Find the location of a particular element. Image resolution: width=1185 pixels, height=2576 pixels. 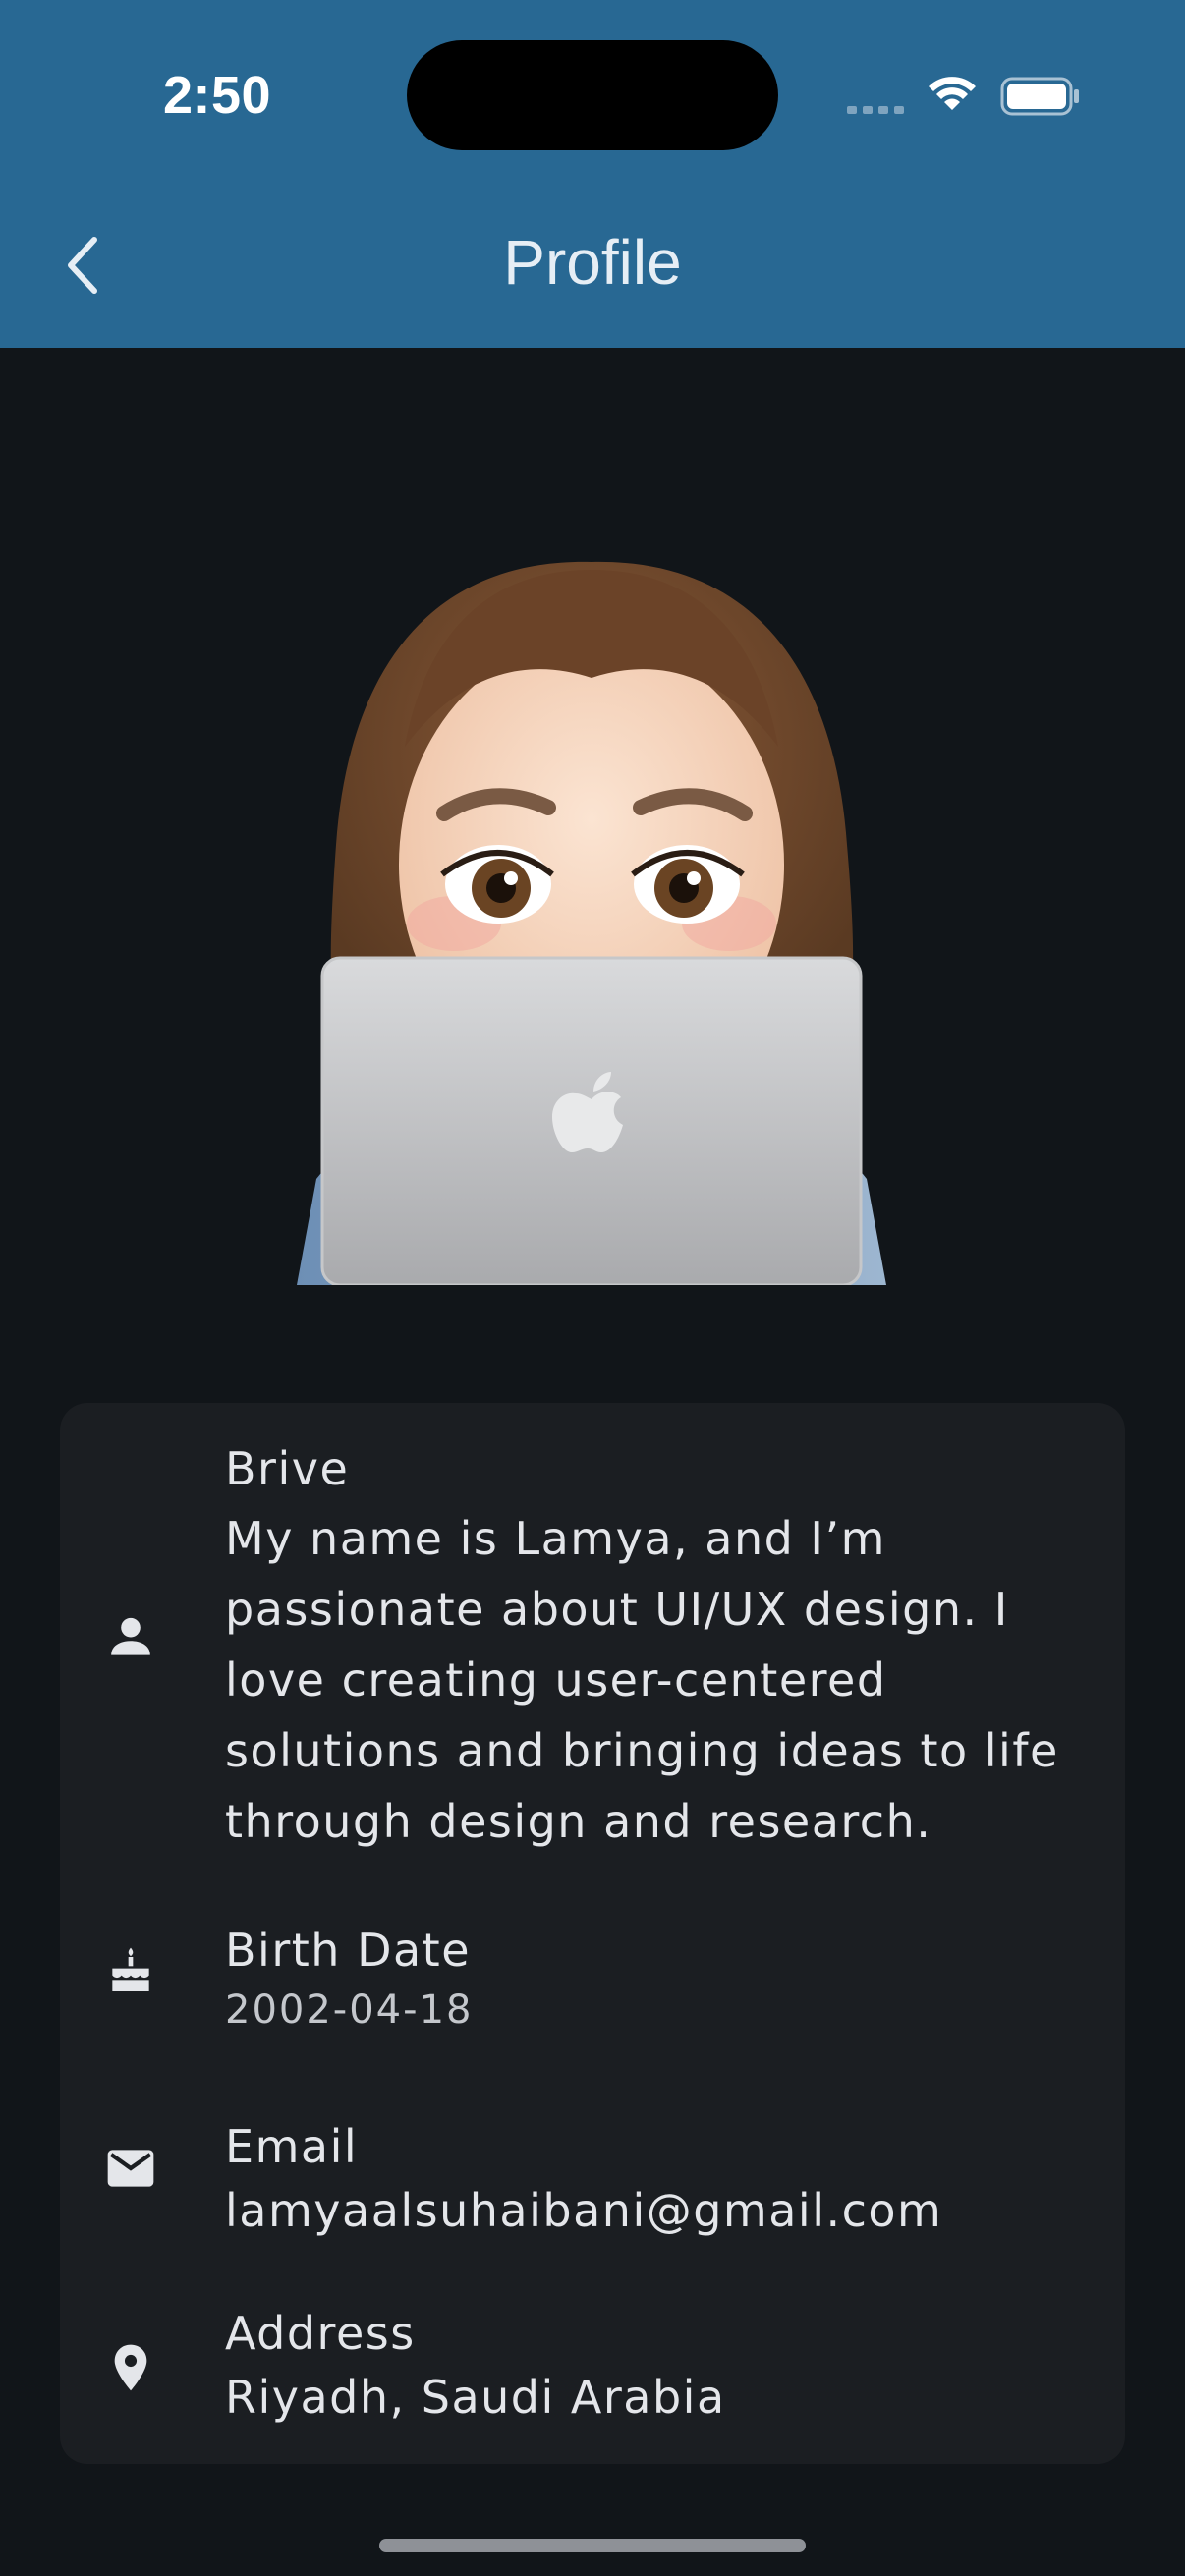

cake-icon is located at coordinates (131, 1969).